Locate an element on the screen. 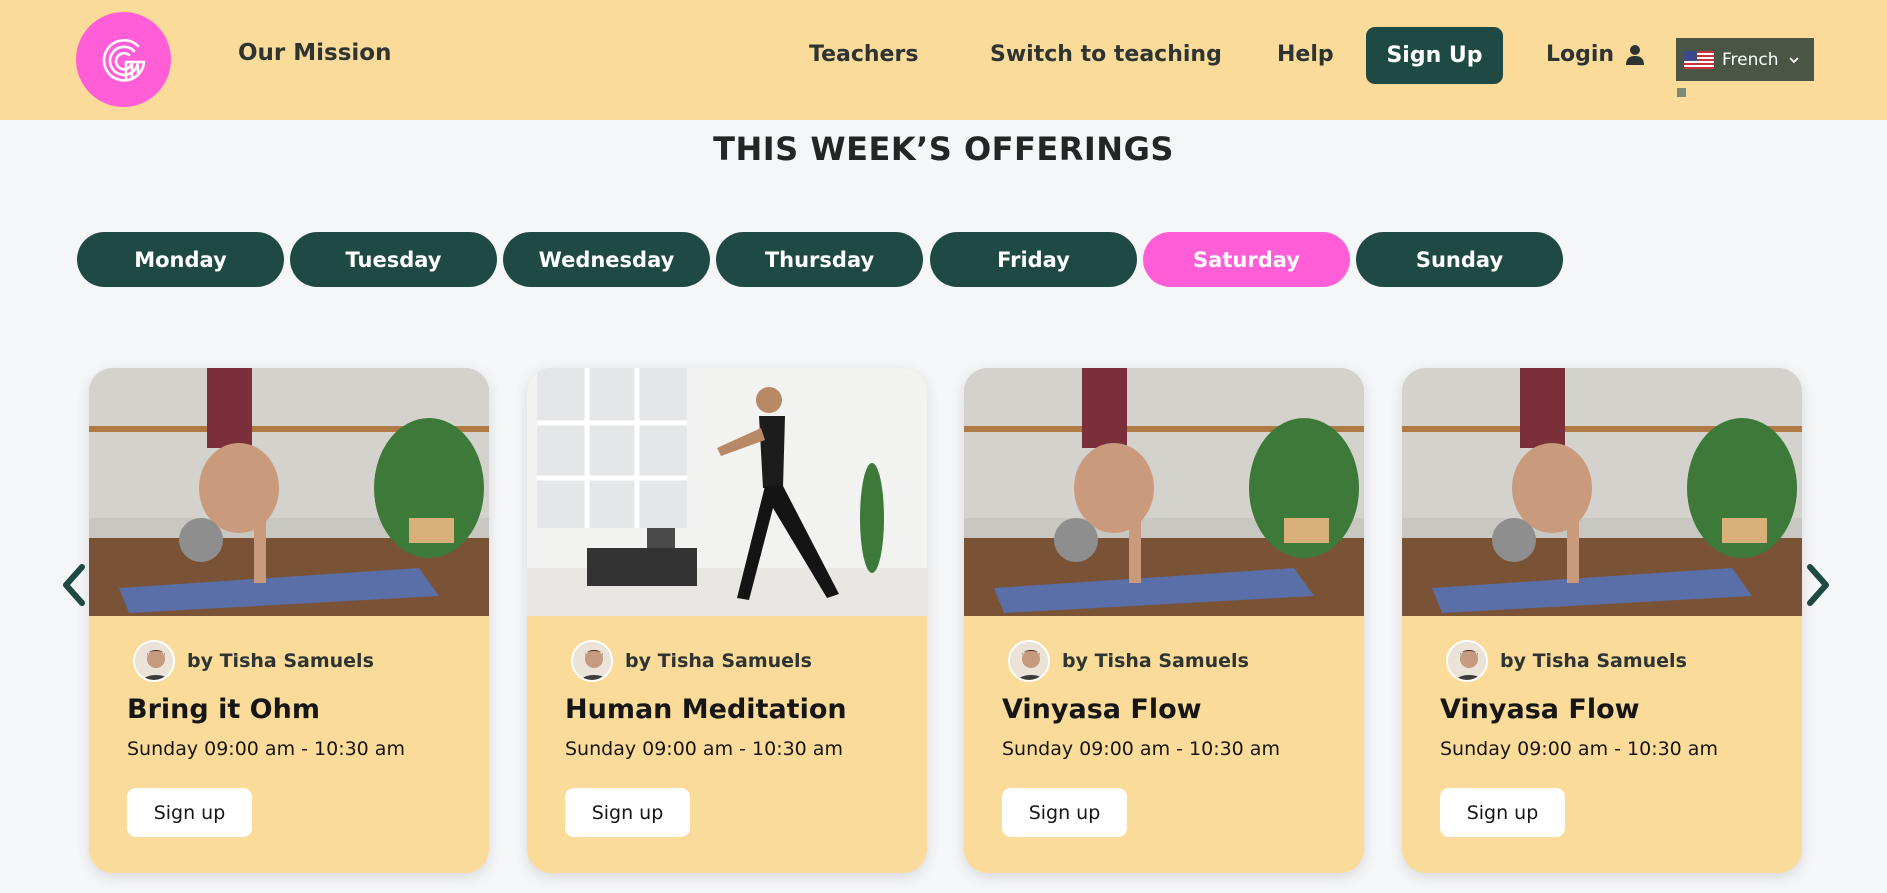 The width and height of the screenshot is (1887, 893). page-title: THIS WEEK’S OFFERINGS is located at coordinates (943, 149).